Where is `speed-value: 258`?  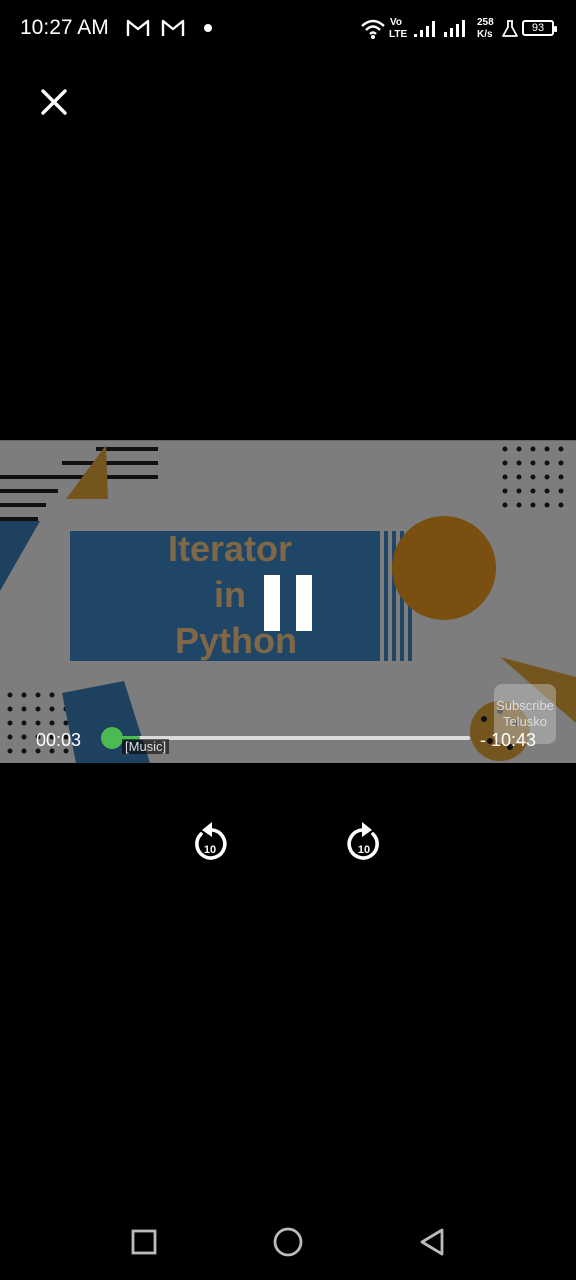
speed-value: 258 is located at coordinates (485, 22).